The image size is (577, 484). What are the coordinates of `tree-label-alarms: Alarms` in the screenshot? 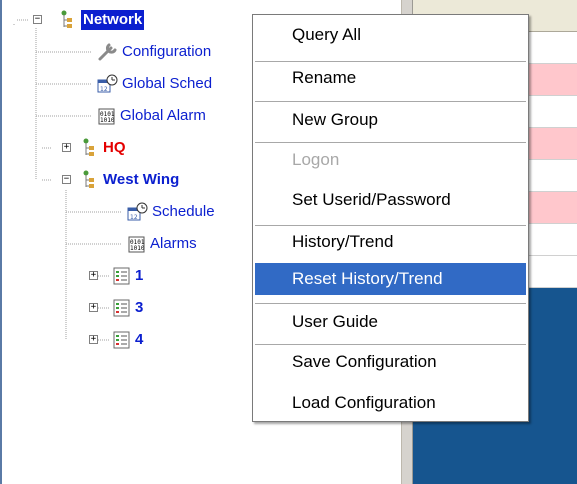 It's located at (173, 243).